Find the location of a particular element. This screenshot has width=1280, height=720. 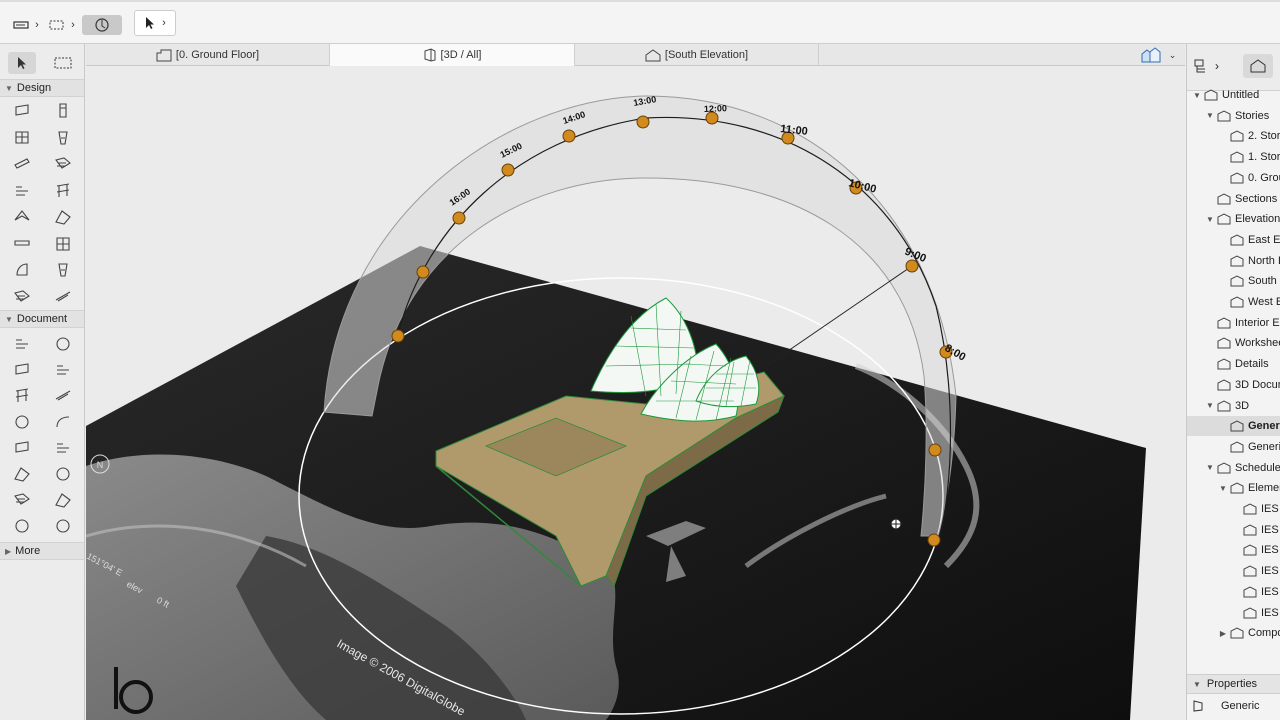

level is located at coordinates (22, 474).